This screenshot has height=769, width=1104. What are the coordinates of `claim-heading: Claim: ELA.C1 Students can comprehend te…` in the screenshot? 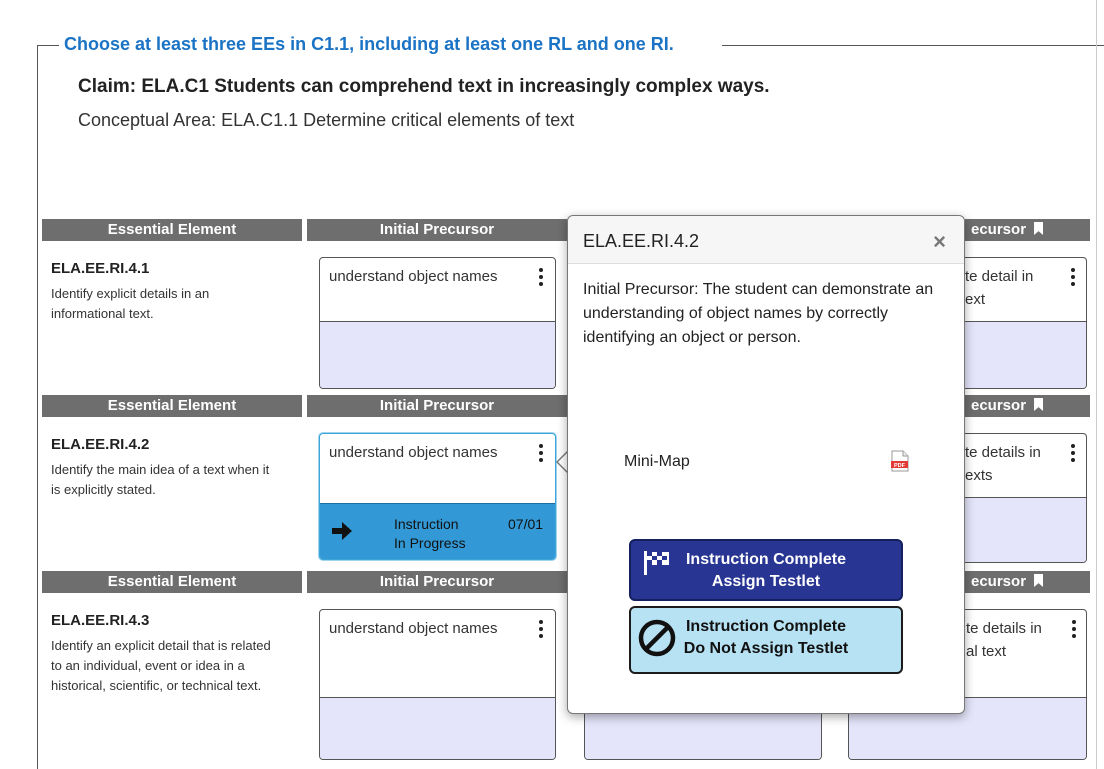 It's located at (424, 86).